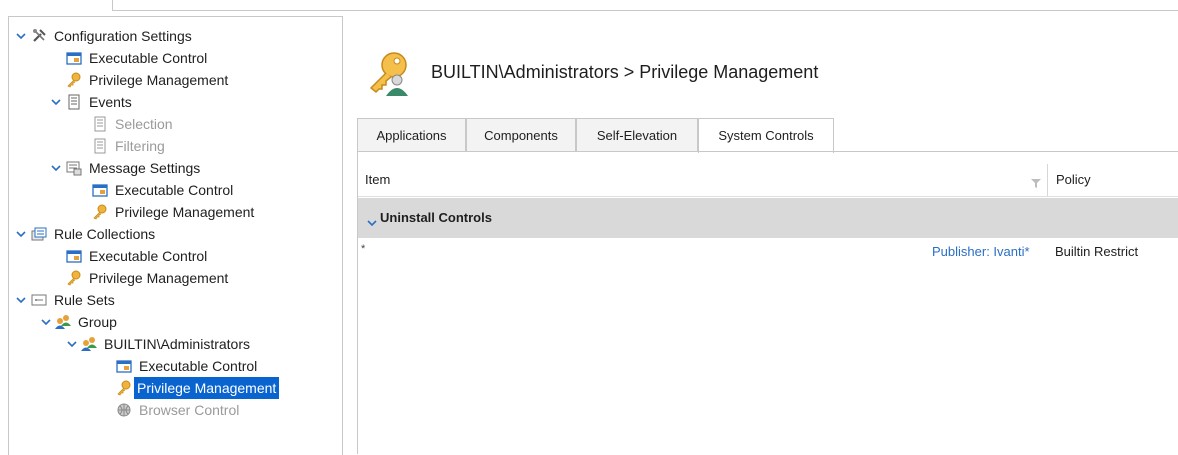  What do you see at coordinates (123, 36) in the screenshot?
I see `tree-item-label: Configuration Settings` at bounding box center [123, 36].